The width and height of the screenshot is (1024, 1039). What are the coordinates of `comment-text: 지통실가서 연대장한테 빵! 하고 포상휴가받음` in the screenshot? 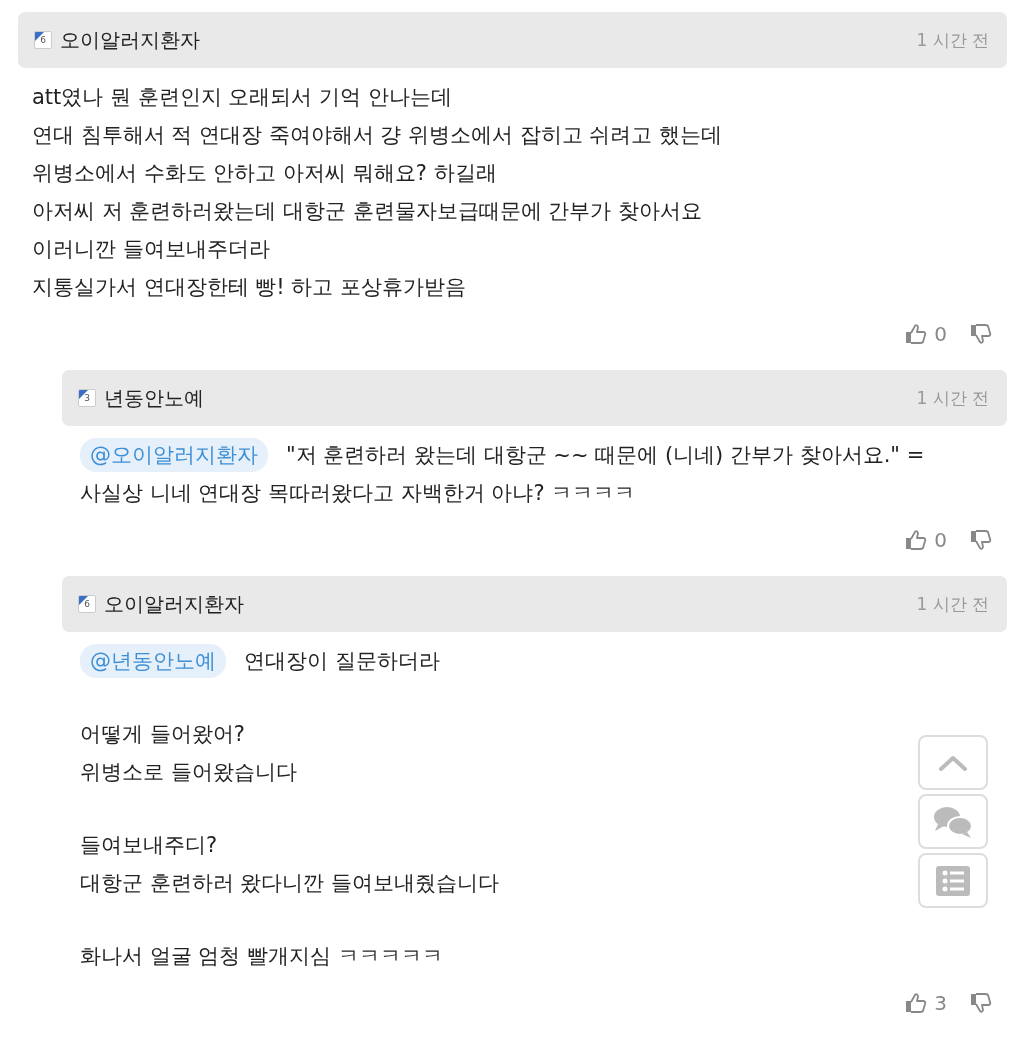 It's located at (249, 287).